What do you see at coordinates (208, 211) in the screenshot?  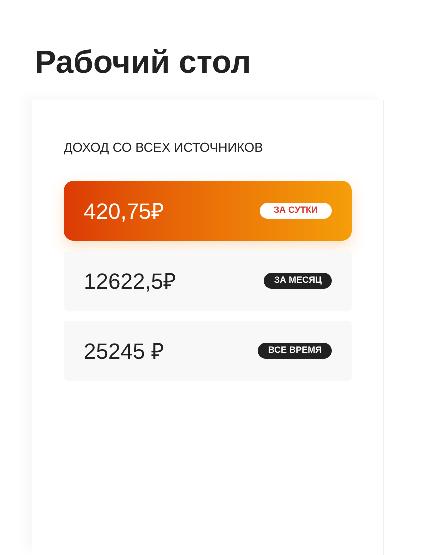 I see `income-card: 420,75₽ ЗА СУТКИ` at bounding box center [208, 211].